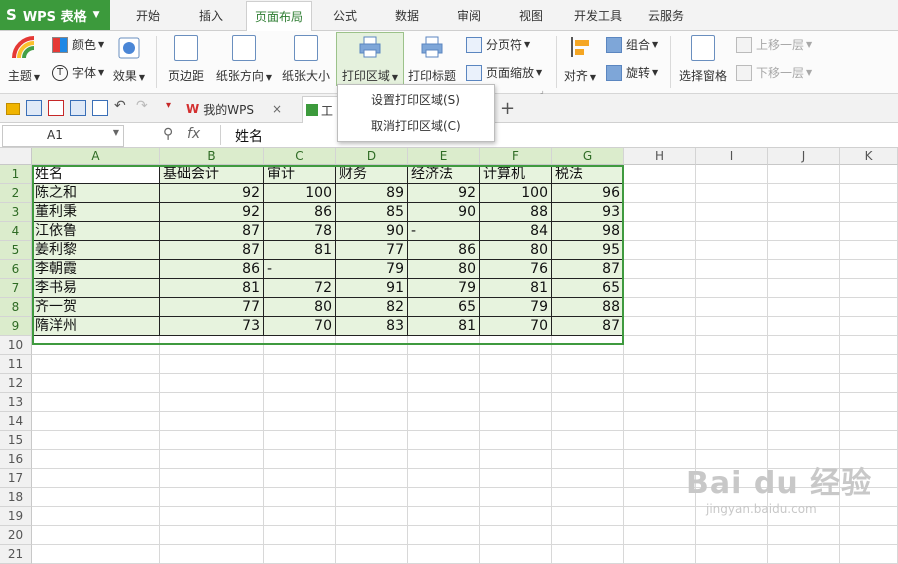 The image size is (898, 564). I want to click on print-icon, so click(78, 108).